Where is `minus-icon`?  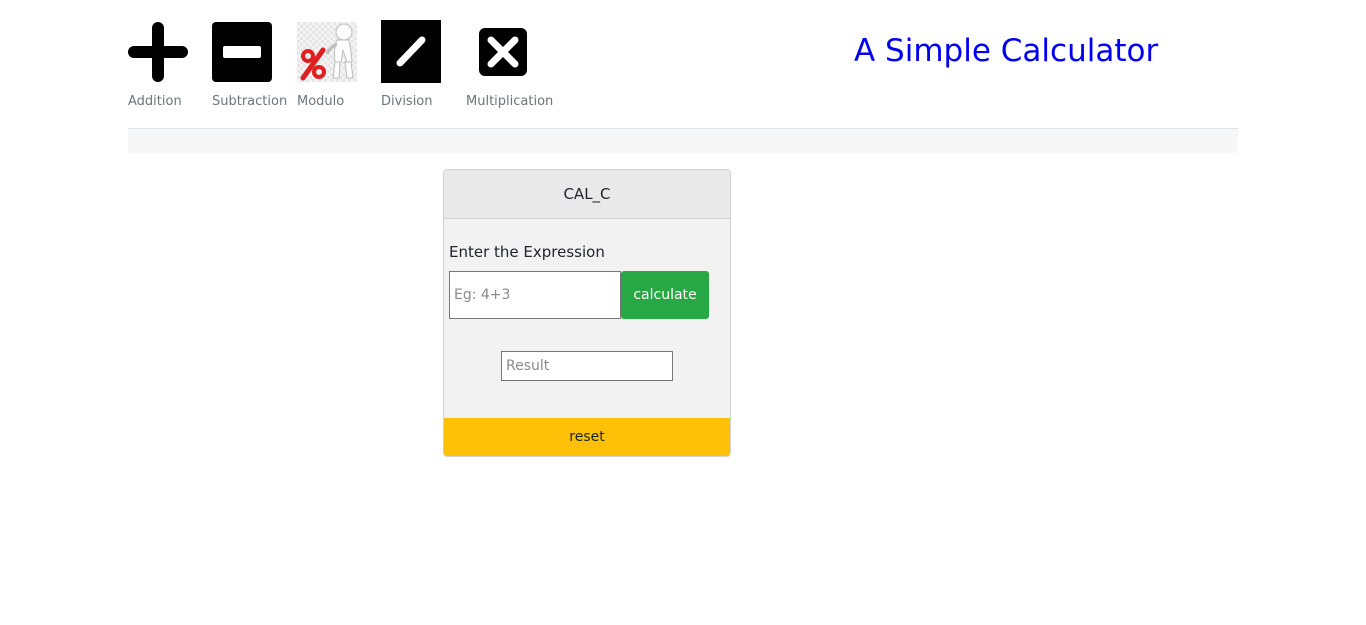
minus-icon is located at coordinates (242, 52).